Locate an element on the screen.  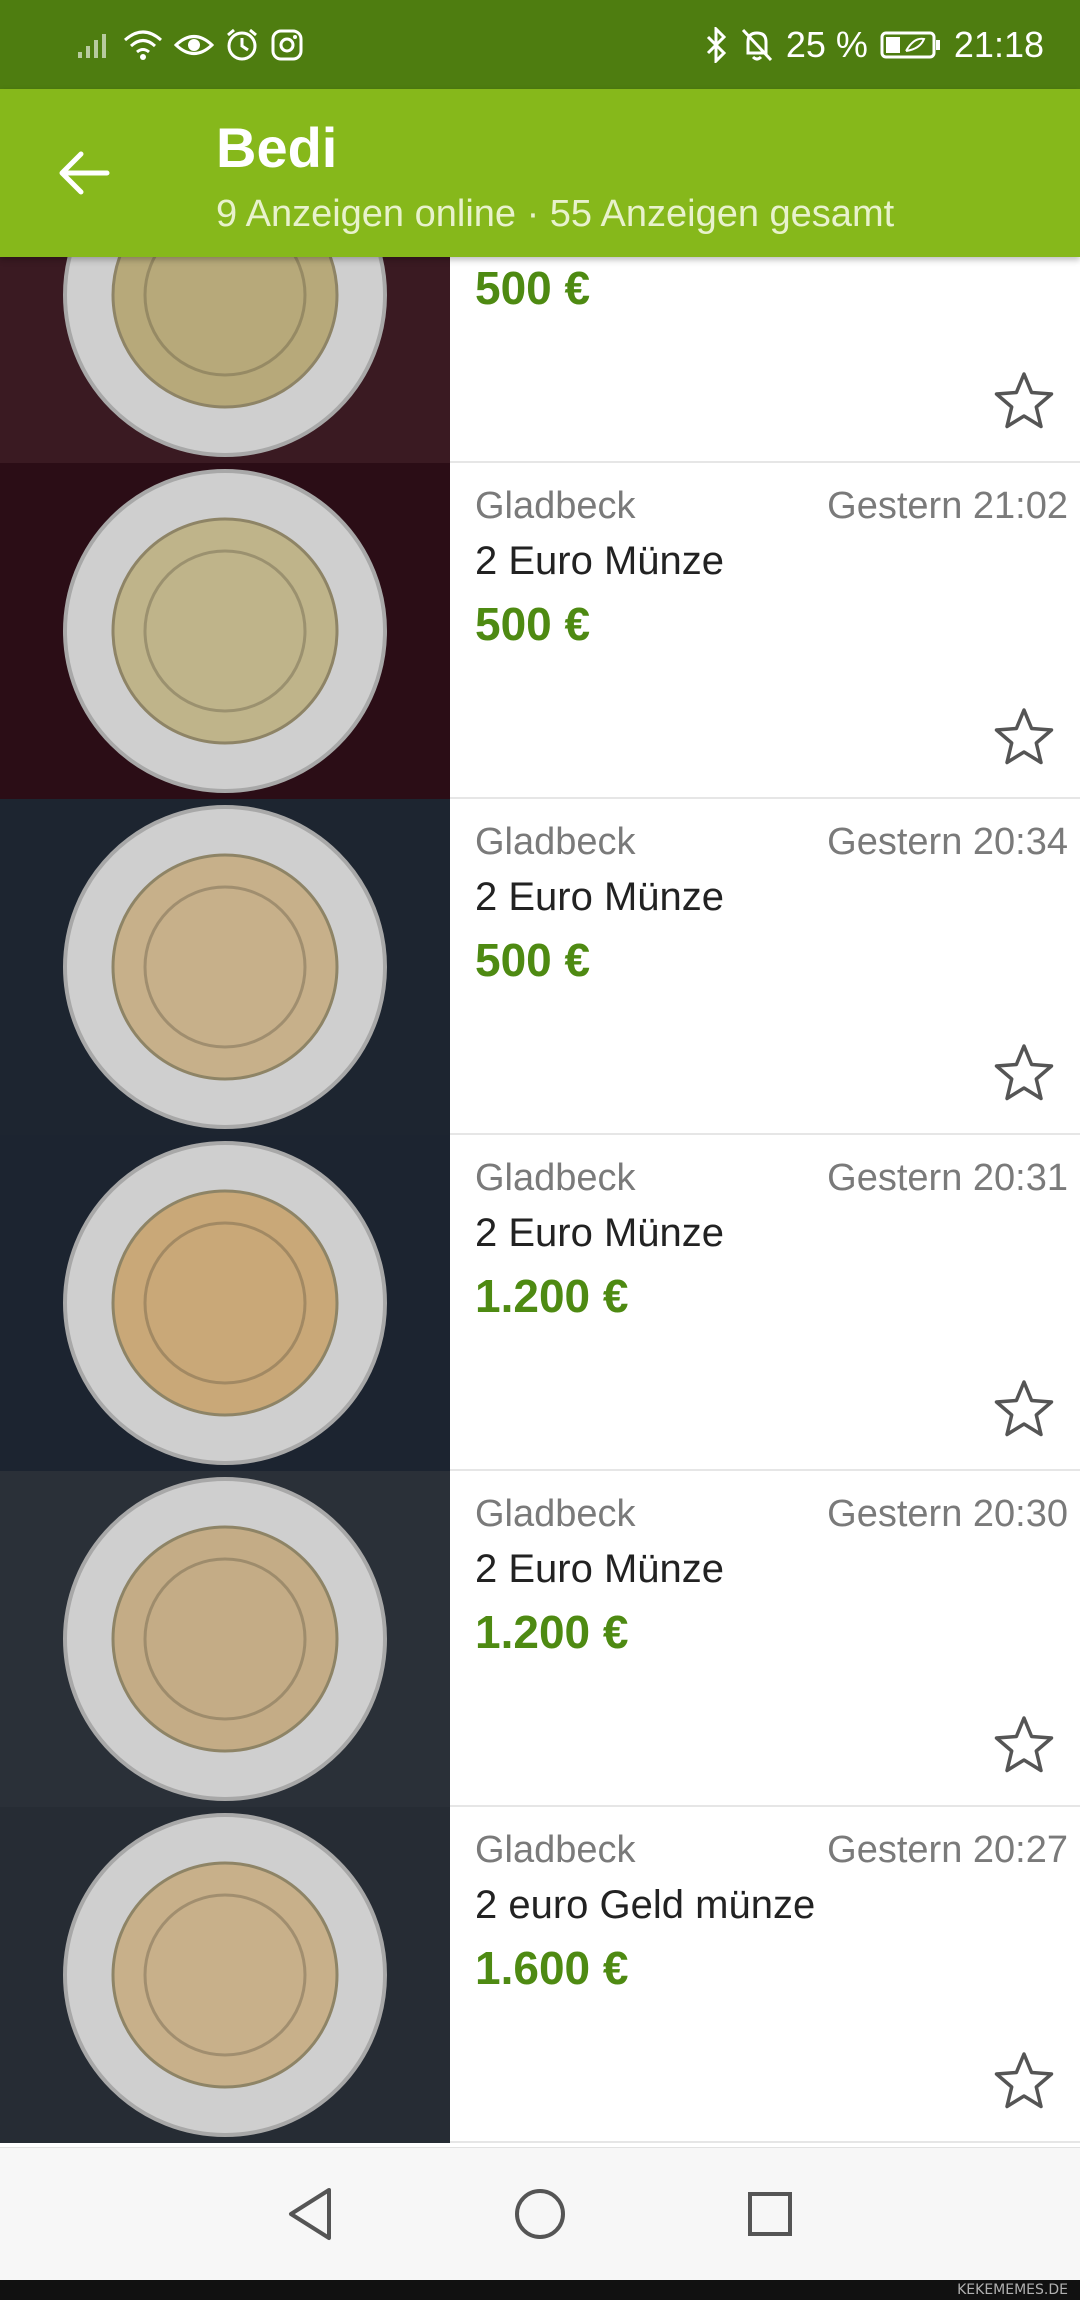
back-triangle-icon is located at coordinates (310, 2214).